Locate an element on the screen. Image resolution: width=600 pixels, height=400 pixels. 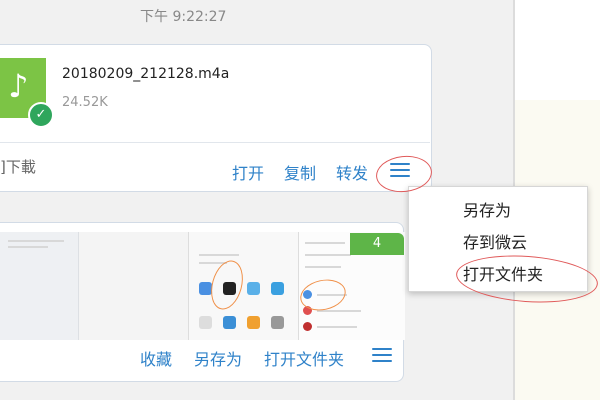
image-count-badge: 4 is located at coordinates (377, 244).